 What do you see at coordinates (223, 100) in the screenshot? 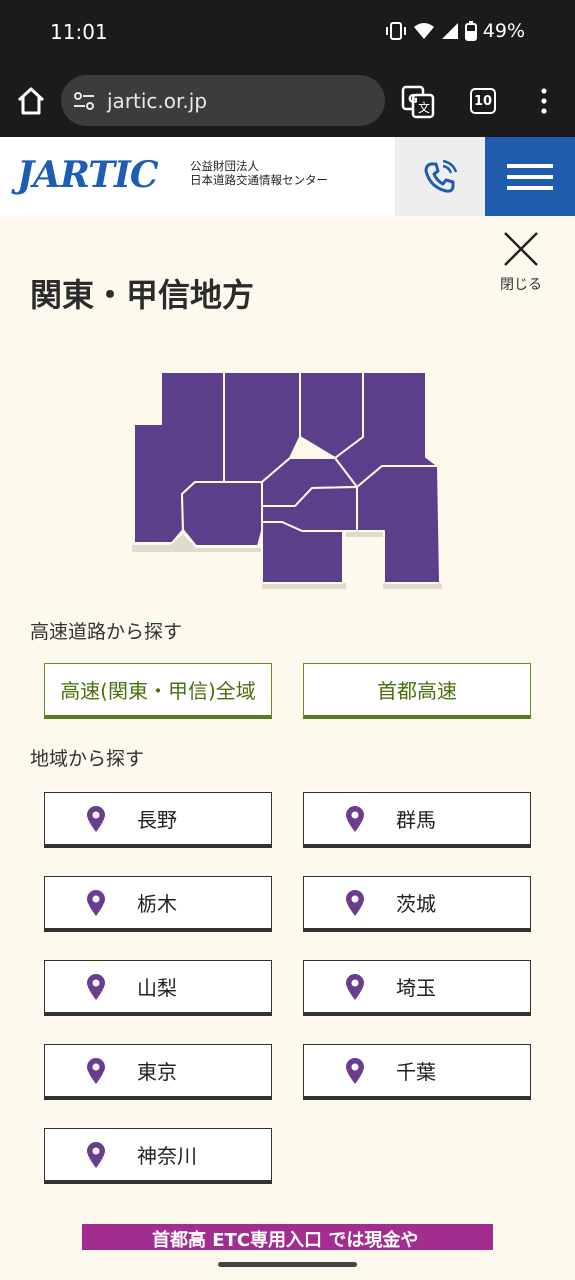
I see `url-bar: jartic.or.jp` at bounding box center [223, 100].